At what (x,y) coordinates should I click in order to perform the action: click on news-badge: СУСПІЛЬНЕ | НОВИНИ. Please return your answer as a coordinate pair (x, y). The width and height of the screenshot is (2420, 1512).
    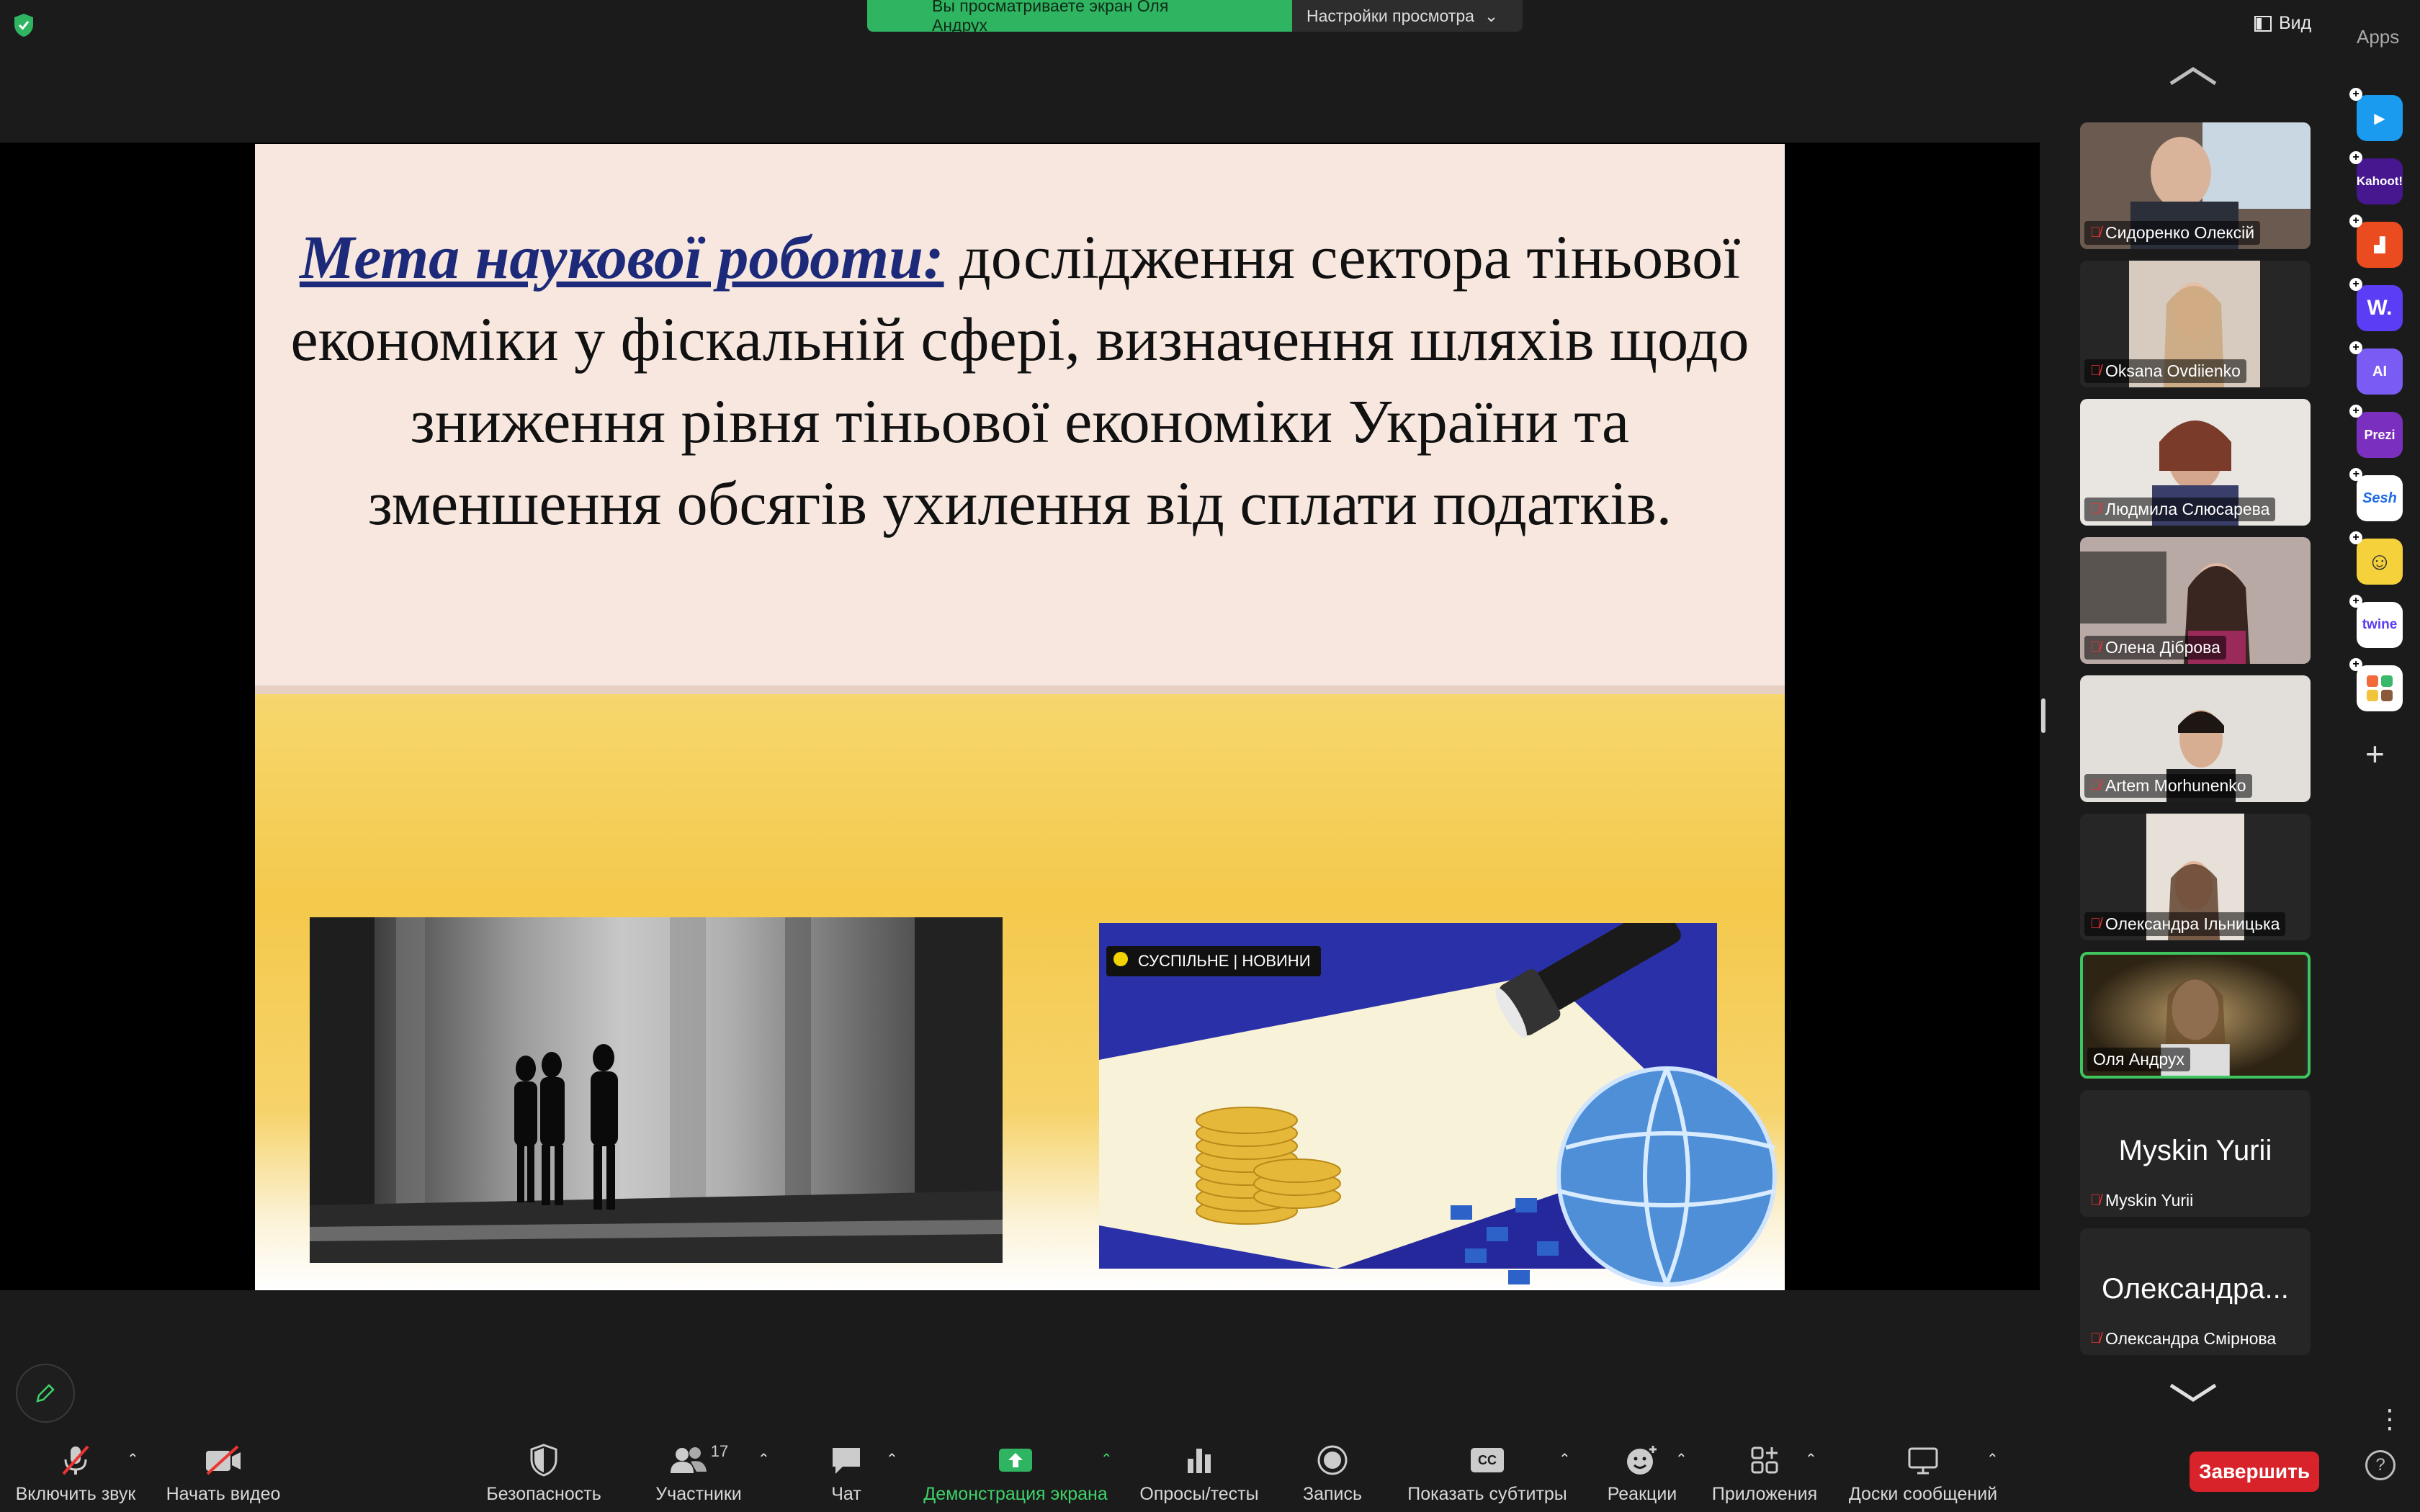
    Looking at the image, I should click on (1213, 961).